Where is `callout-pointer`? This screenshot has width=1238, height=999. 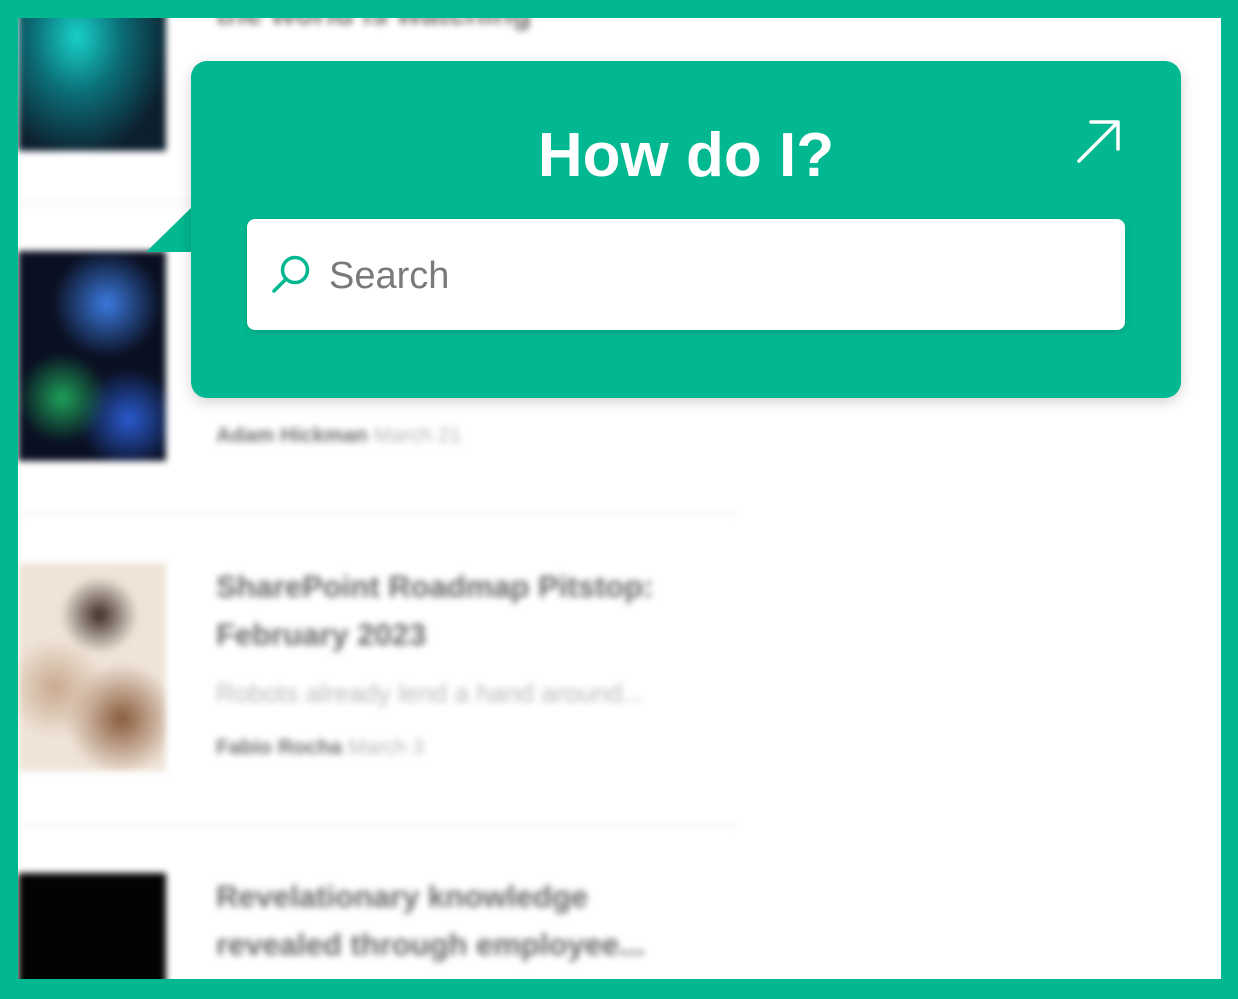 callout-pointer is located at coordinates (169, 229).